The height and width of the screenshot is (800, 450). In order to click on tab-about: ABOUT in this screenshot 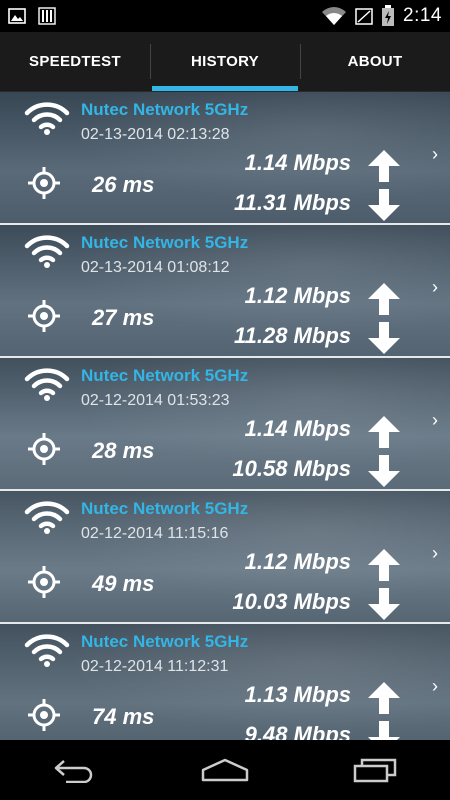, I will do `click(375, 61)`.